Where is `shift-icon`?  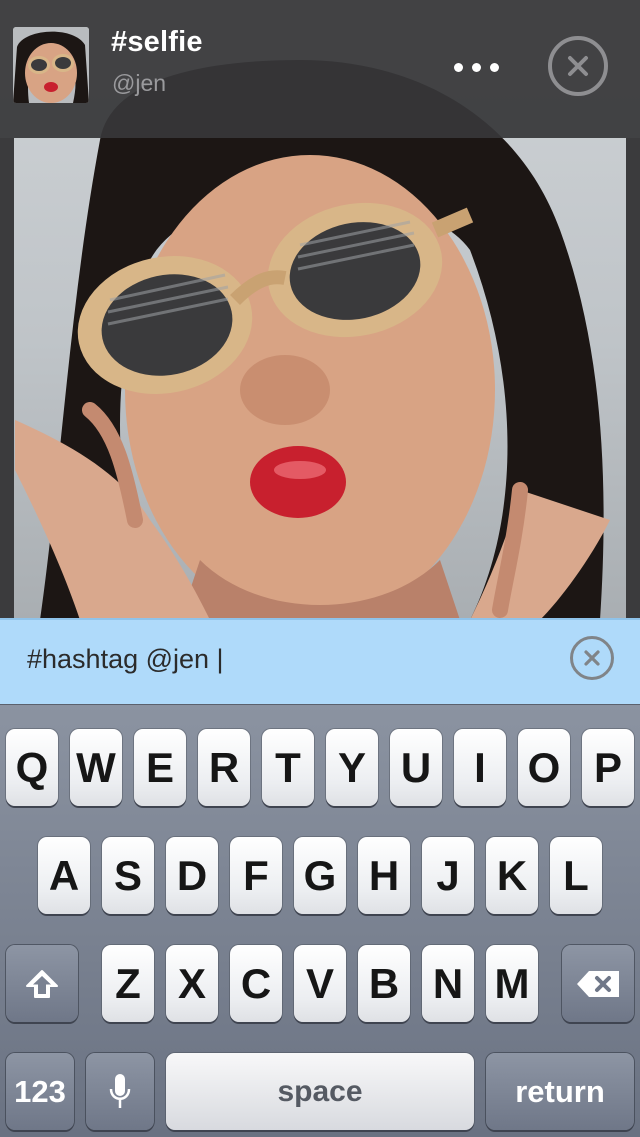
shift-icon is located at coordinates (42, 983).